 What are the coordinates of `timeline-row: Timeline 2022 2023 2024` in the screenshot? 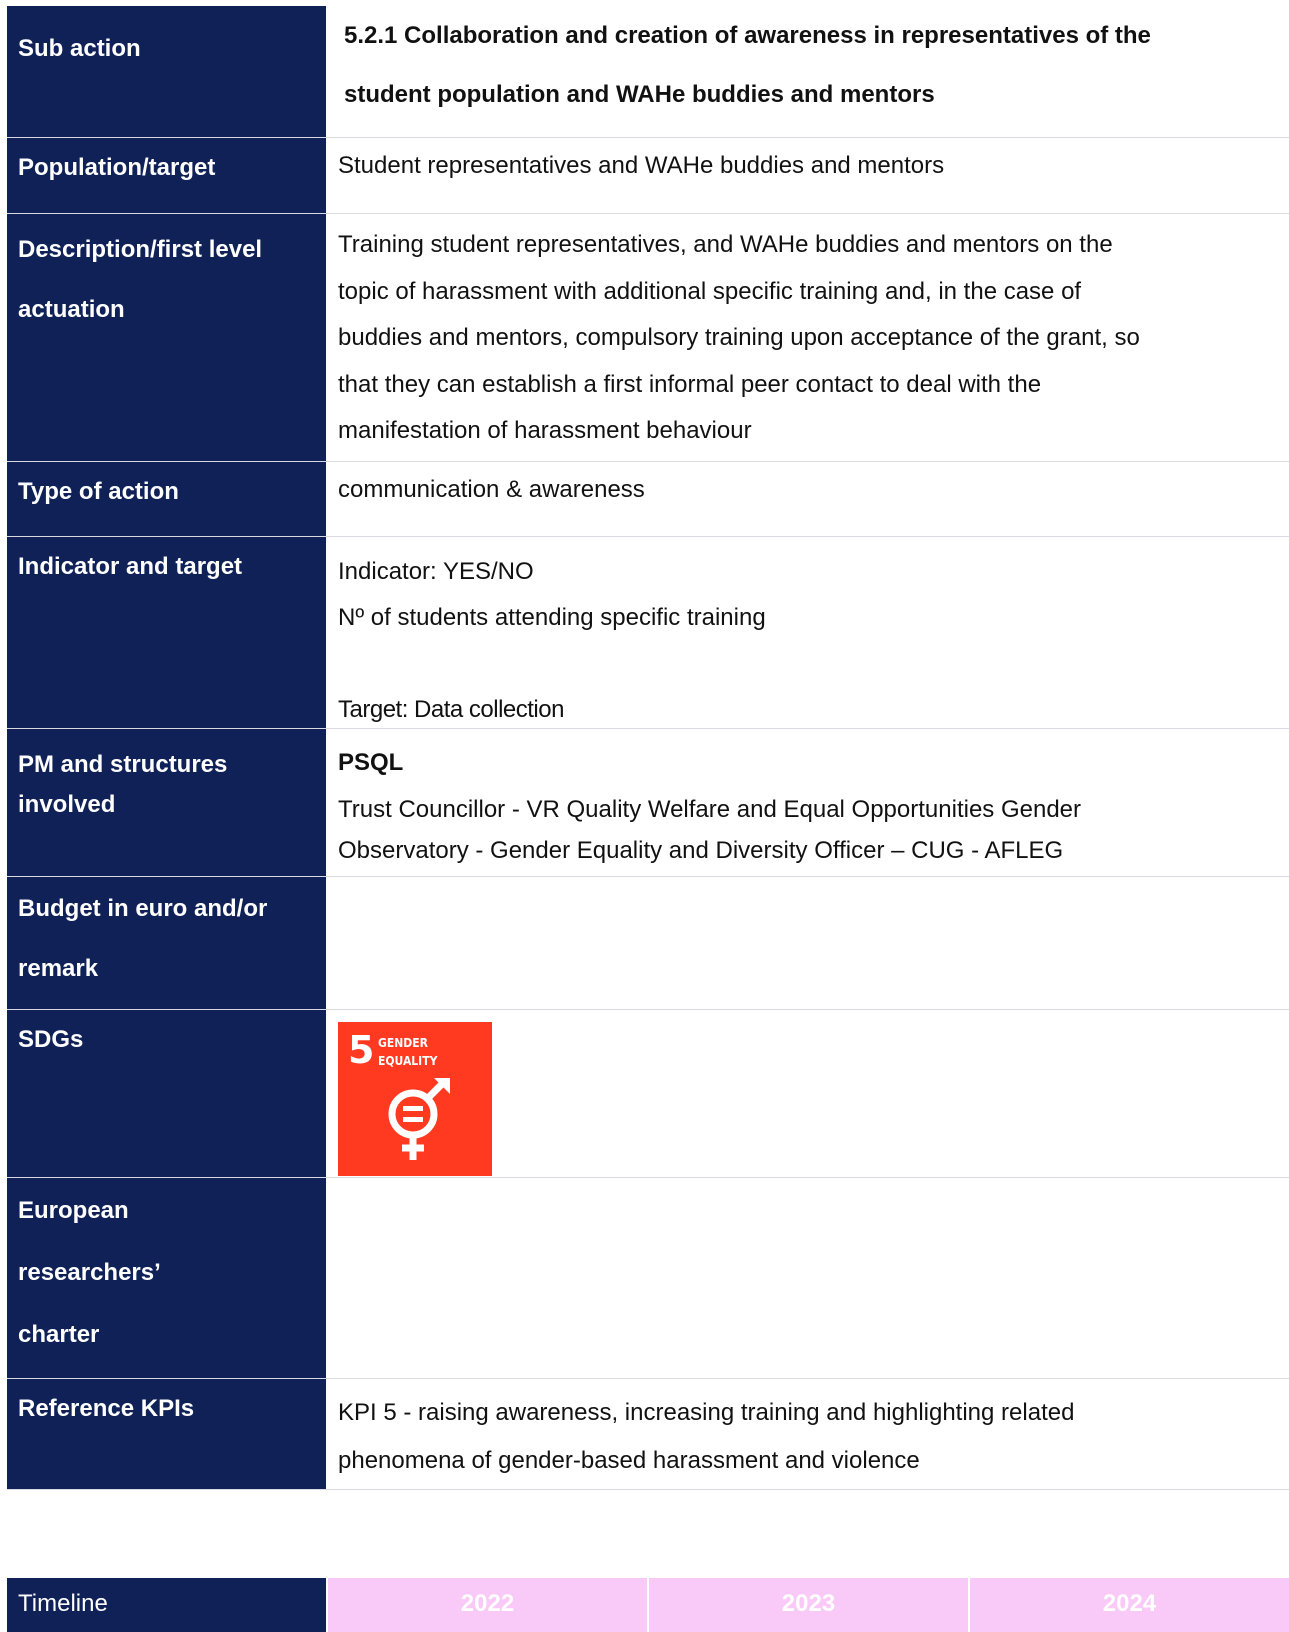 It's located at (648, 1605).